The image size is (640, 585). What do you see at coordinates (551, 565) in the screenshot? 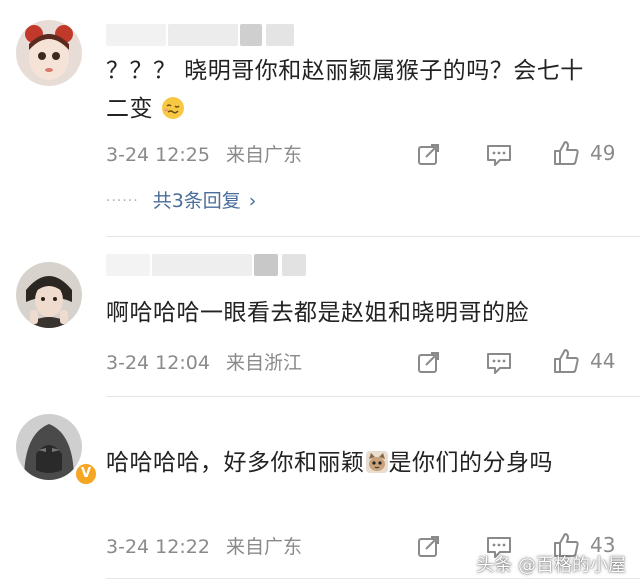
I see `watermark: 头条 @百格的小屋` at bounding box center [551, 565].